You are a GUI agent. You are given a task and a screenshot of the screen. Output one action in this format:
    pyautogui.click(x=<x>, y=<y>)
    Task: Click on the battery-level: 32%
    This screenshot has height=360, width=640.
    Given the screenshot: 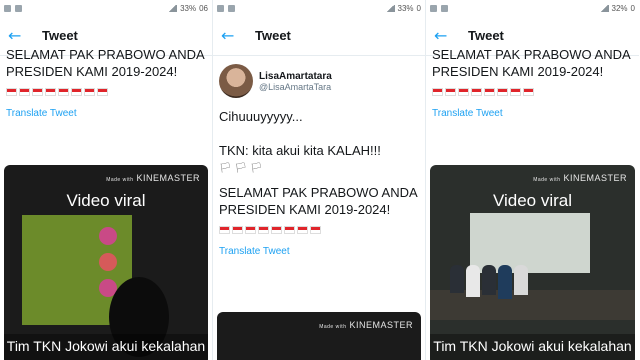 What is the action you would take?
    pyautogui.click(x=619, y=8)
    